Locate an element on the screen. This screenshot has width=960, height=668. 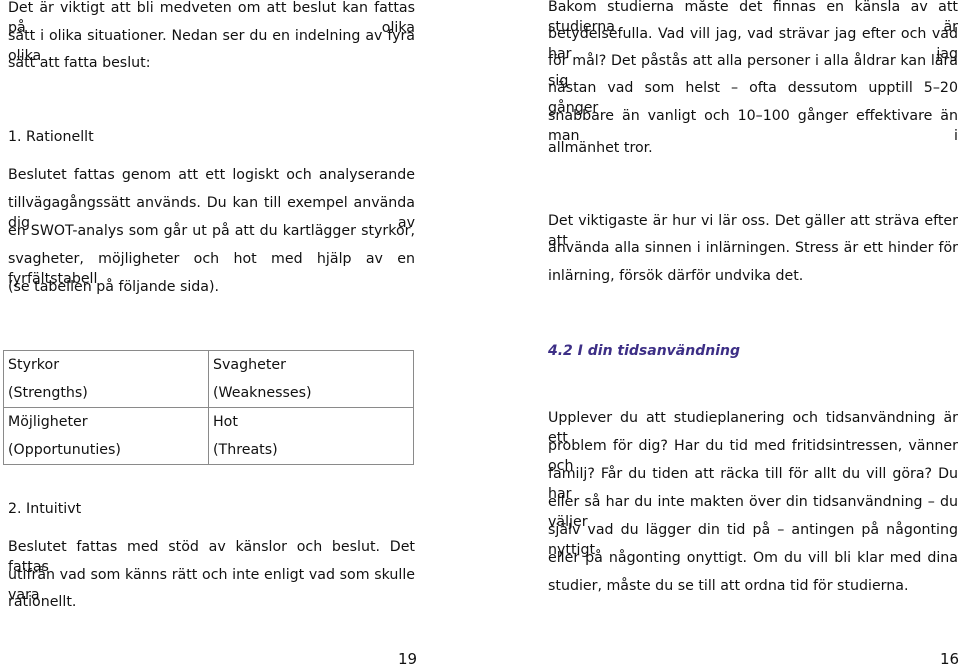
cell-sublabel: (Strengths) is located at coordinates (48, 393).